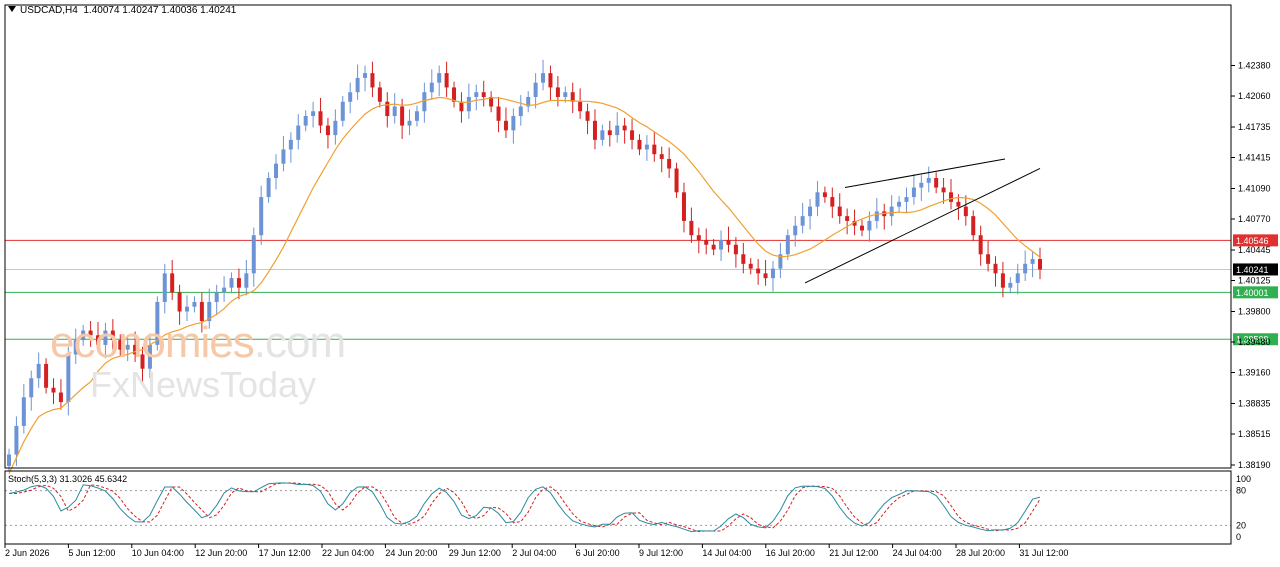 Image resolution: width=1280 pixels, height=567 pixels. I want to click on x-tick-label: 6 Jul 20:00, so click(598, 553).